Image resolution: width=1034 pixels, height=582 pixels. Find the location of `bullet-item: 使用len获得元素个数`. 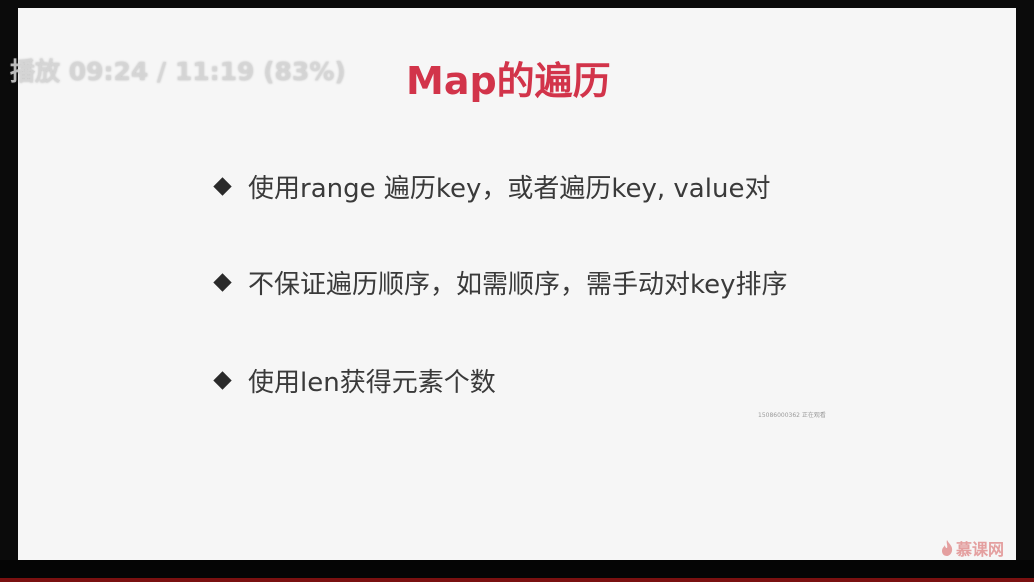

bullet-item: 使用len获得元素个数 is located at coordinates (354, 380).